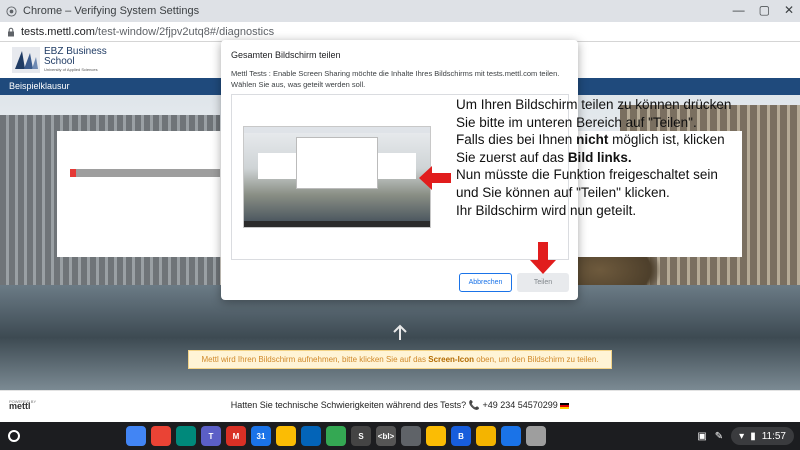 The width and height of the screenshot is (800, 450). Describe the element at coordinates (145, 173) in the screenshot. I see `progress-bar` at that location.